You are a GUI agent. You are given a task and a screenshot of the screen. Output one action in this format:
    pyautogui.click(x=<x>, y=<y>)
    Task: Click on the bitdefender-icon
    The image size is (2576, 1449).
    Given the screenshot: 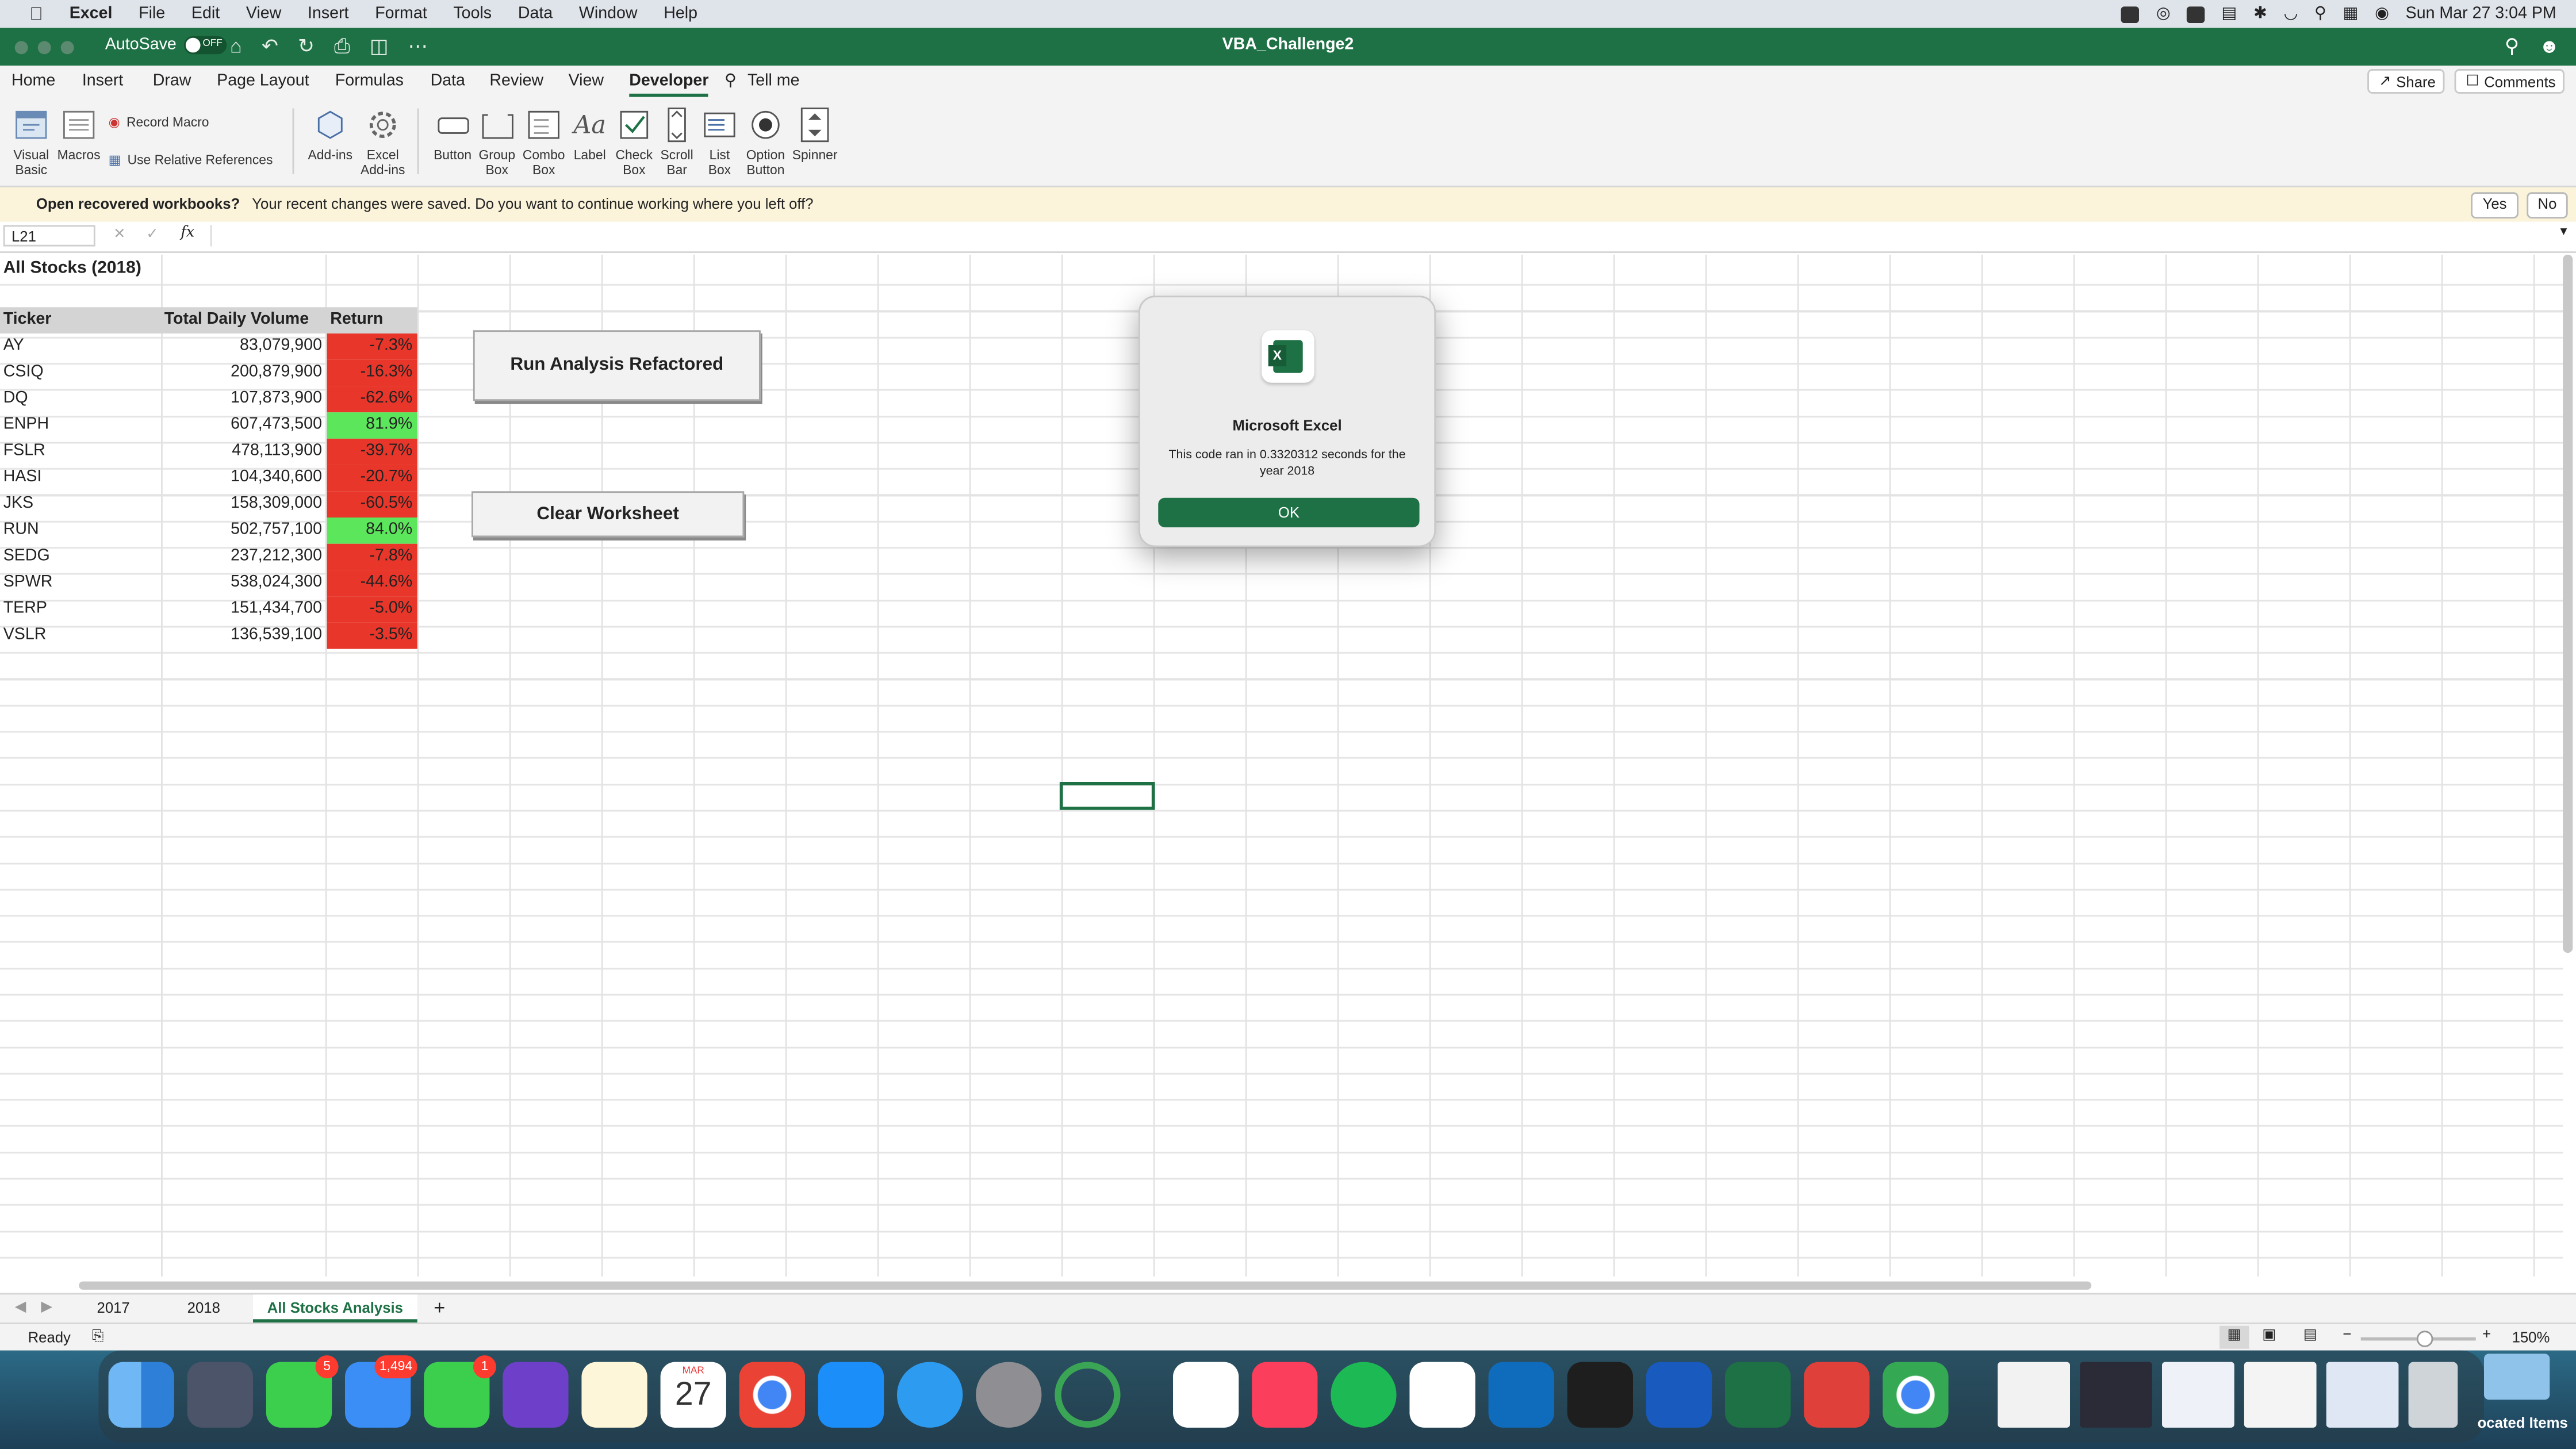 What is the action you would take?
    pyautogui.click(x=1837, y=1395)
    